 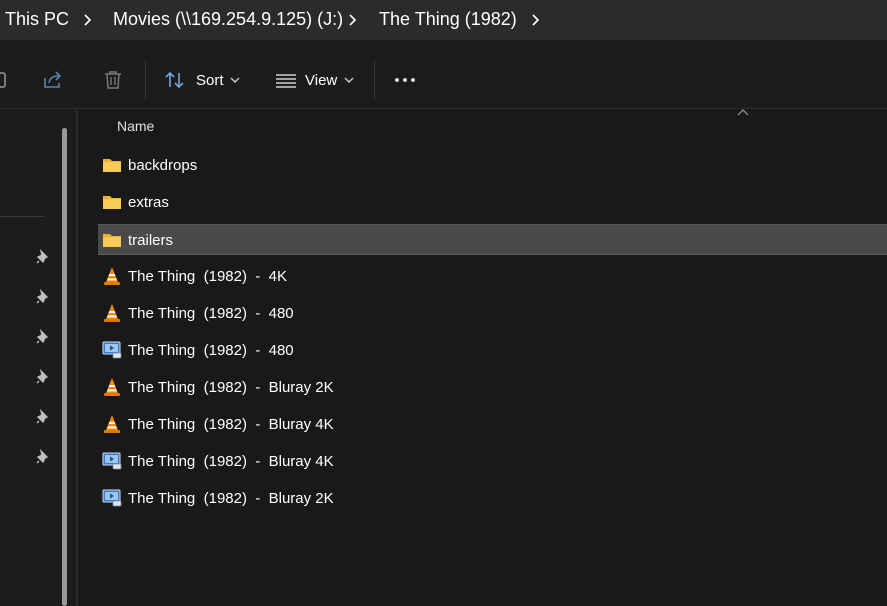 What do you see at coordinates (448, 19) in the screenshot?
I see `breadcrumb-current-folder: The Thing (1982)` at bounding box center [448, 19].